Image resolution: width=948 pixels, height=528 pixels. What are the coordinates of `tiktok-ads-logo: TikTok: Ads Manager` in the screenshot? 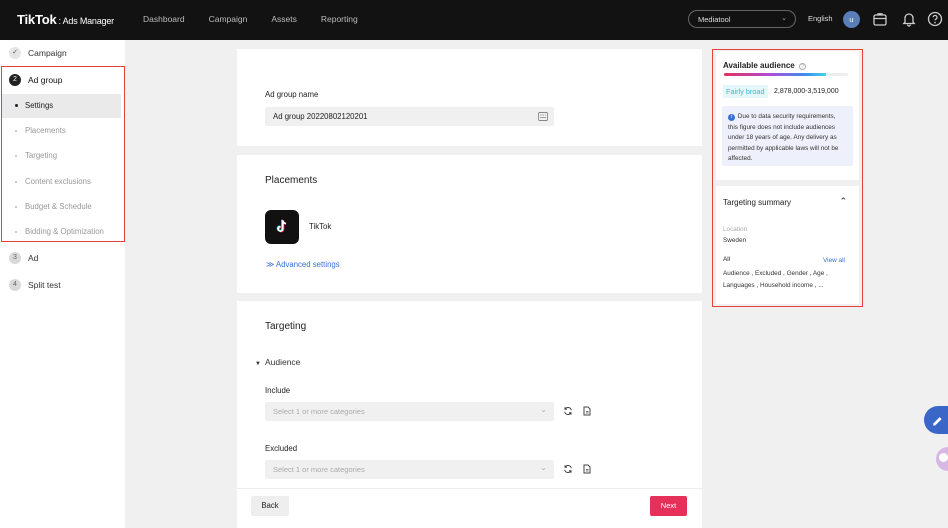 It's located at (65, 19).